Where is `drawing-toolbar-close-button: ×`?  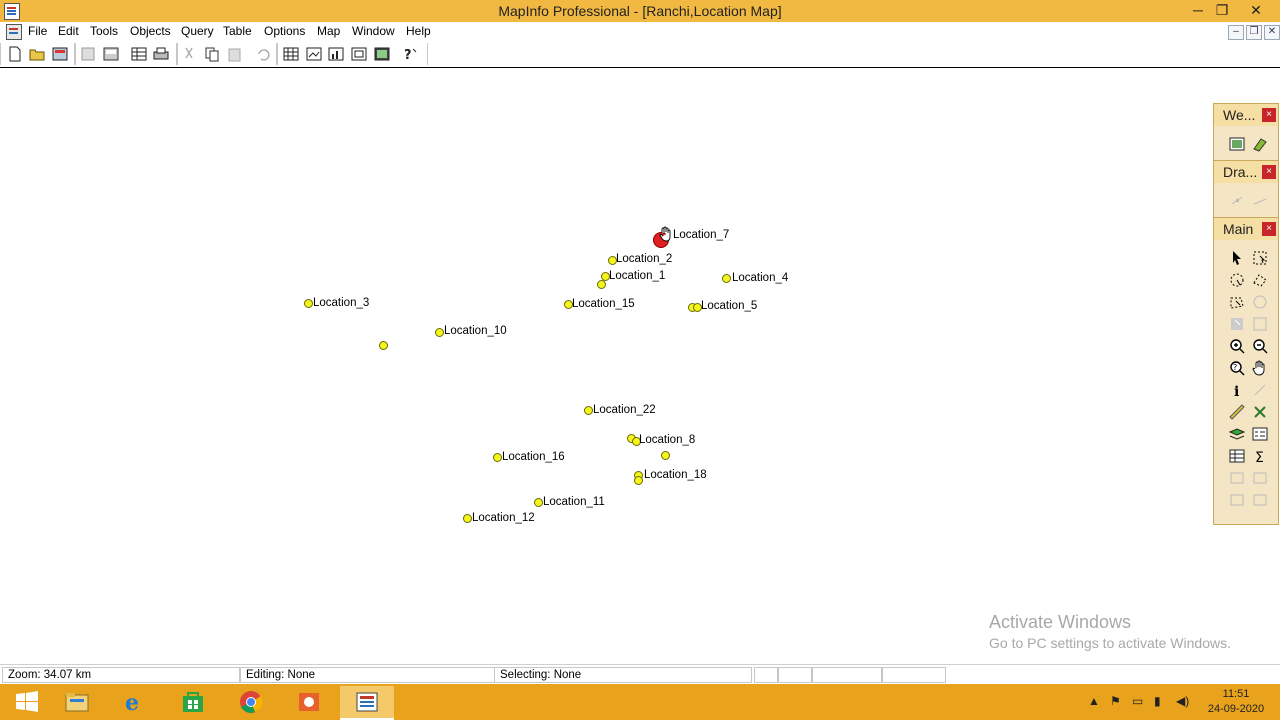 drawing-toolbar-close-button: × is located at coordinates (1269, 172).